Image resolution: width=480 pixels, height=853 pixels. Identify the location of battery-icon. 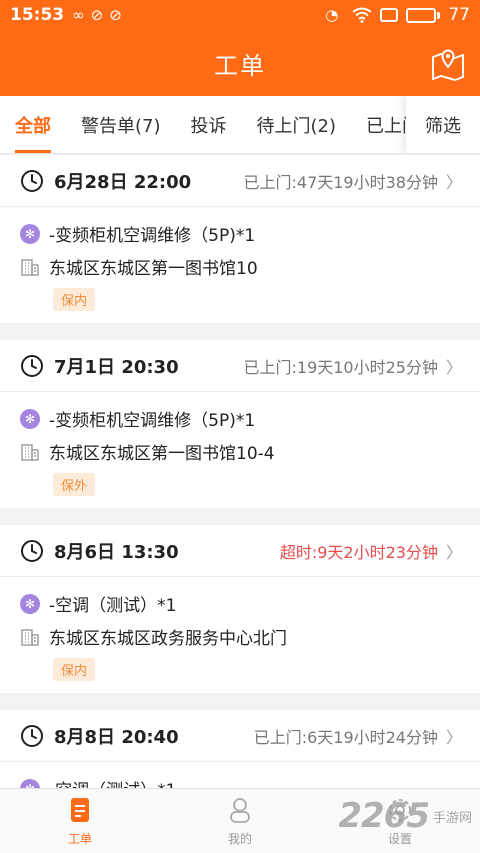
(423, 15).